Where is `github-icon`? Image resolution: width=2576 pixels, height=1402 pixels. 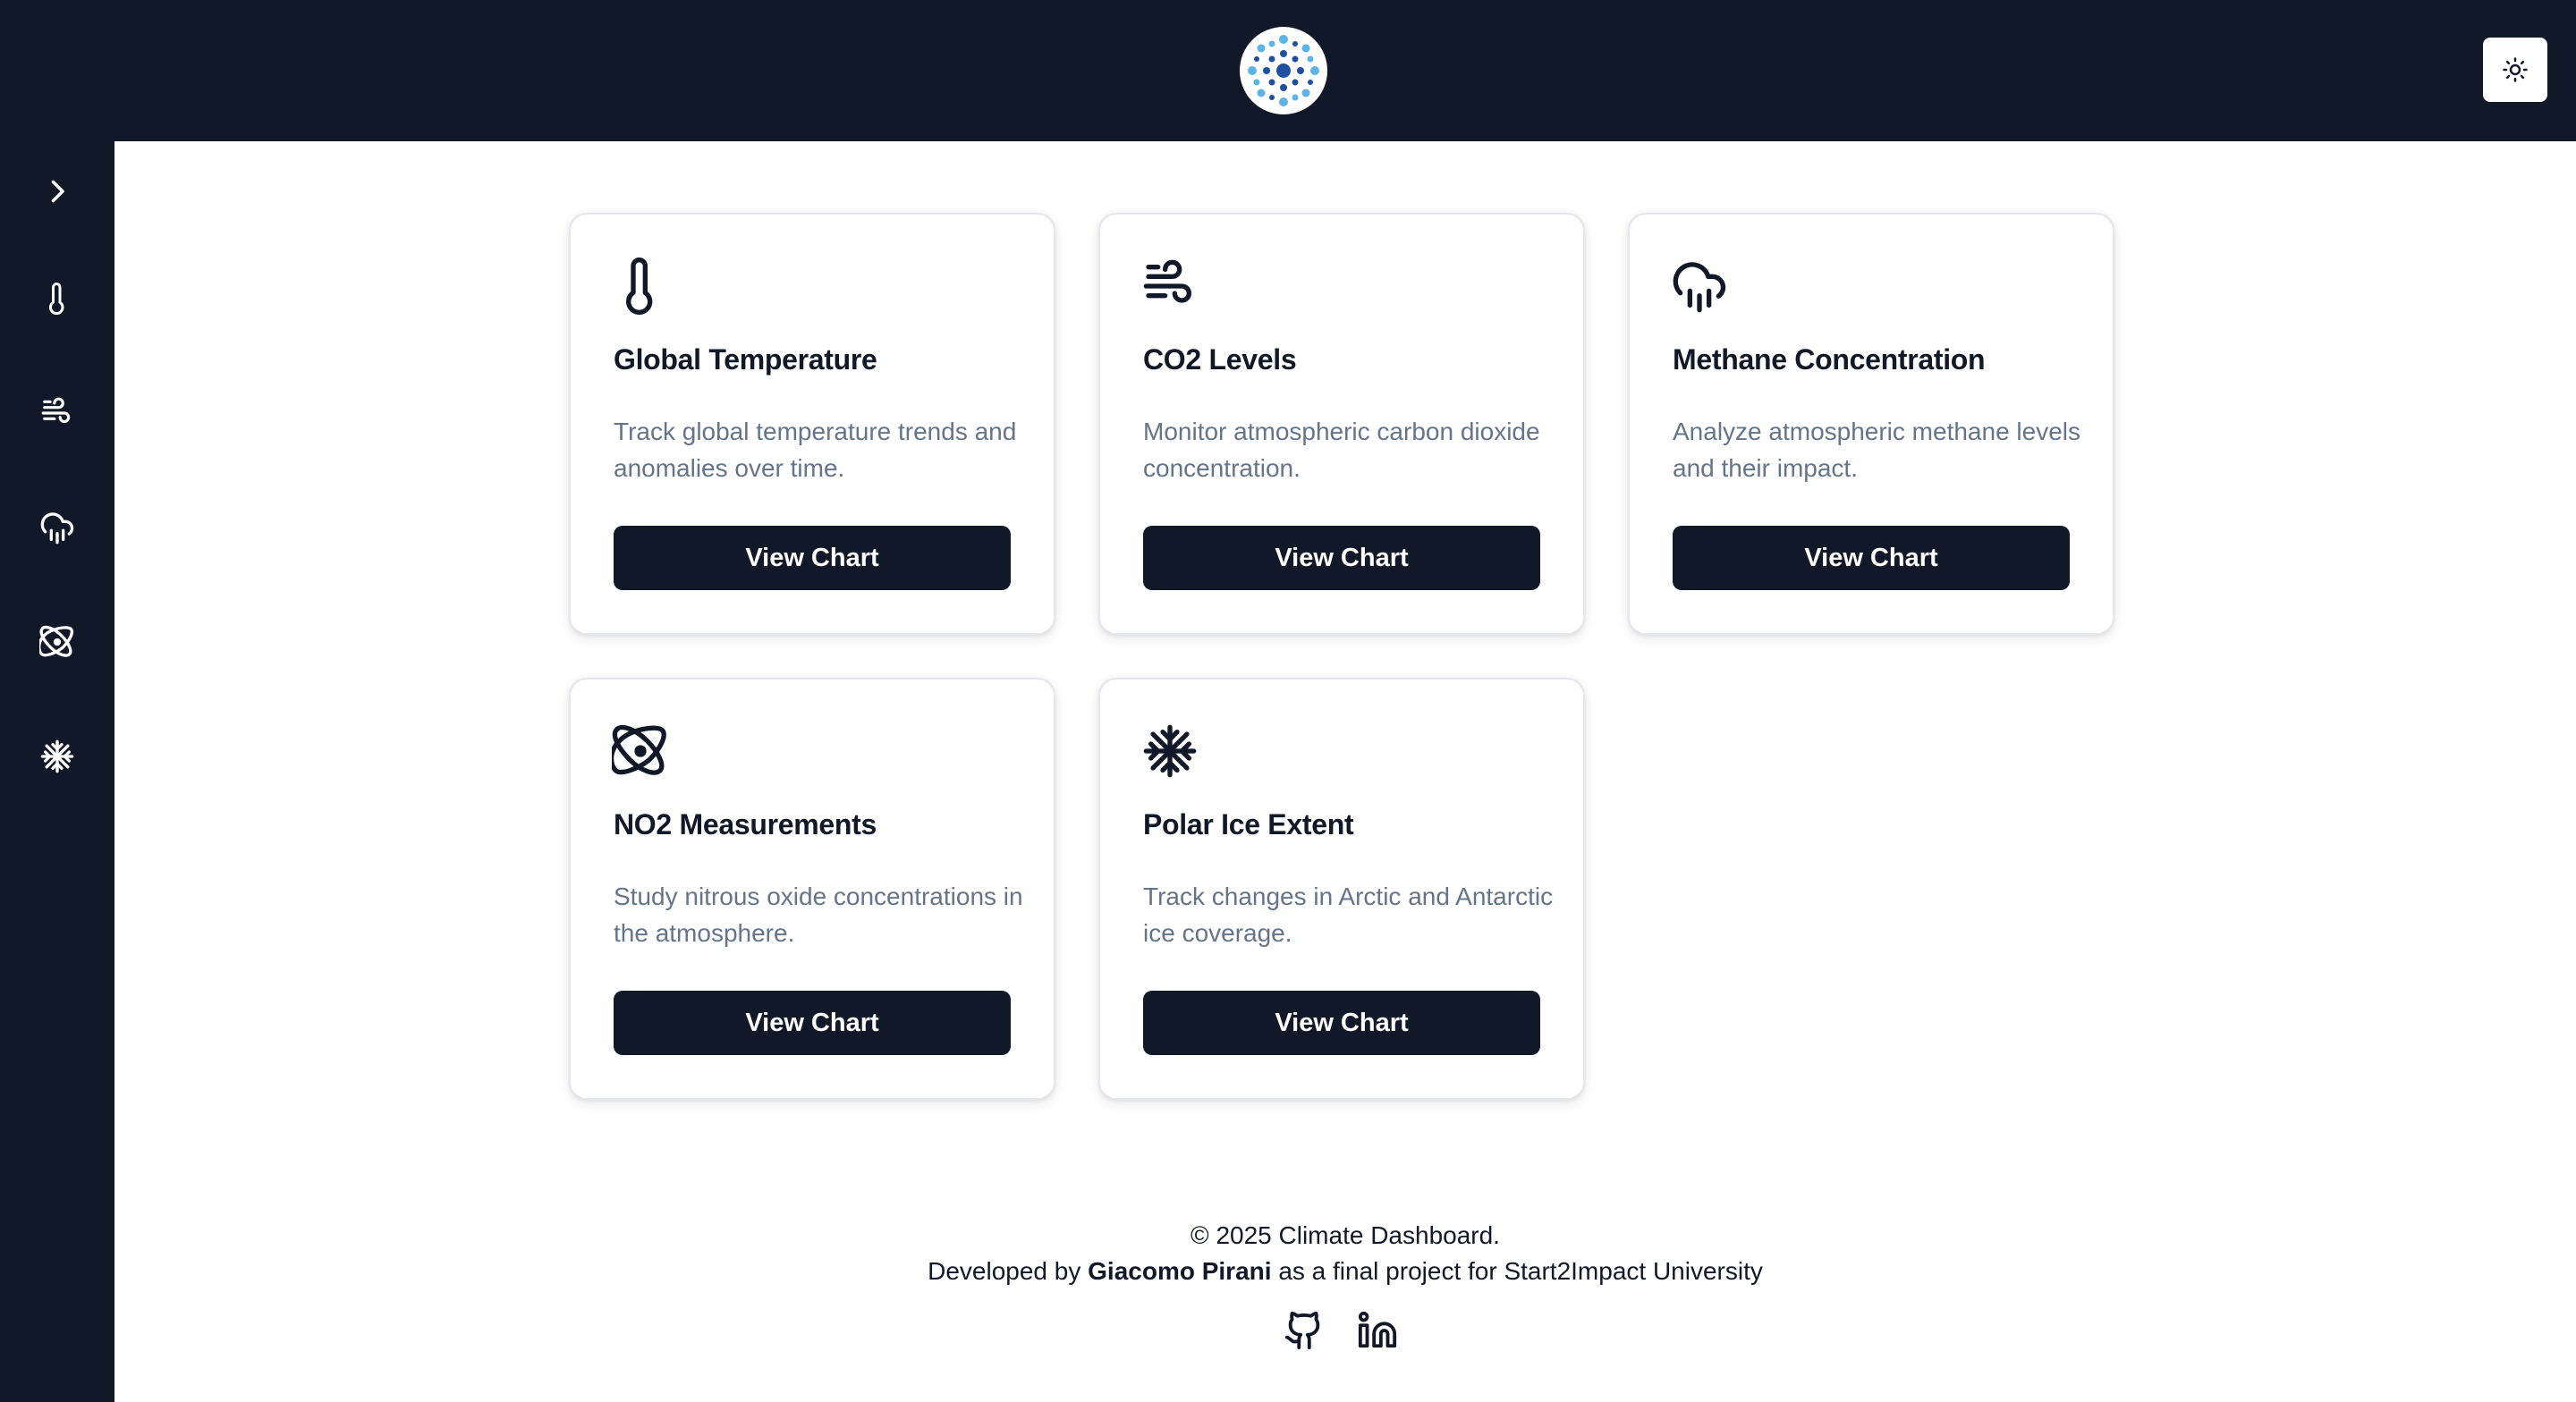 github-icon is located at coordinates (1302, 1330).